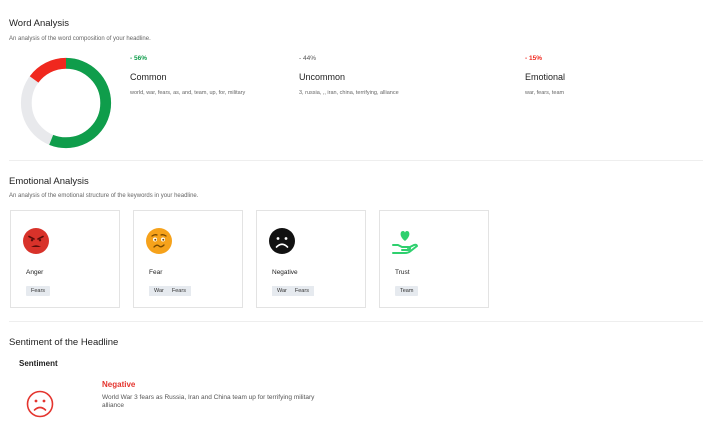 The height and width of the screenshot is (430, 712). Describe the element at coordinates (307, 58) in the screenshot. I see `stat-uncommon-percent: - 44%` at that location.